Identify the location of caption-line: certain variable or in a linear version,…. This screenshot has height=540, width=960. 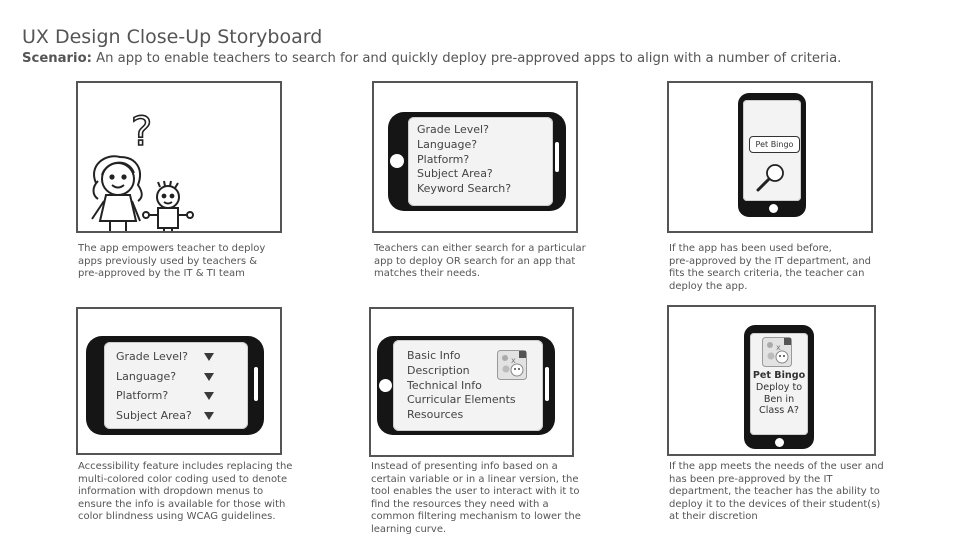
(475, 479).